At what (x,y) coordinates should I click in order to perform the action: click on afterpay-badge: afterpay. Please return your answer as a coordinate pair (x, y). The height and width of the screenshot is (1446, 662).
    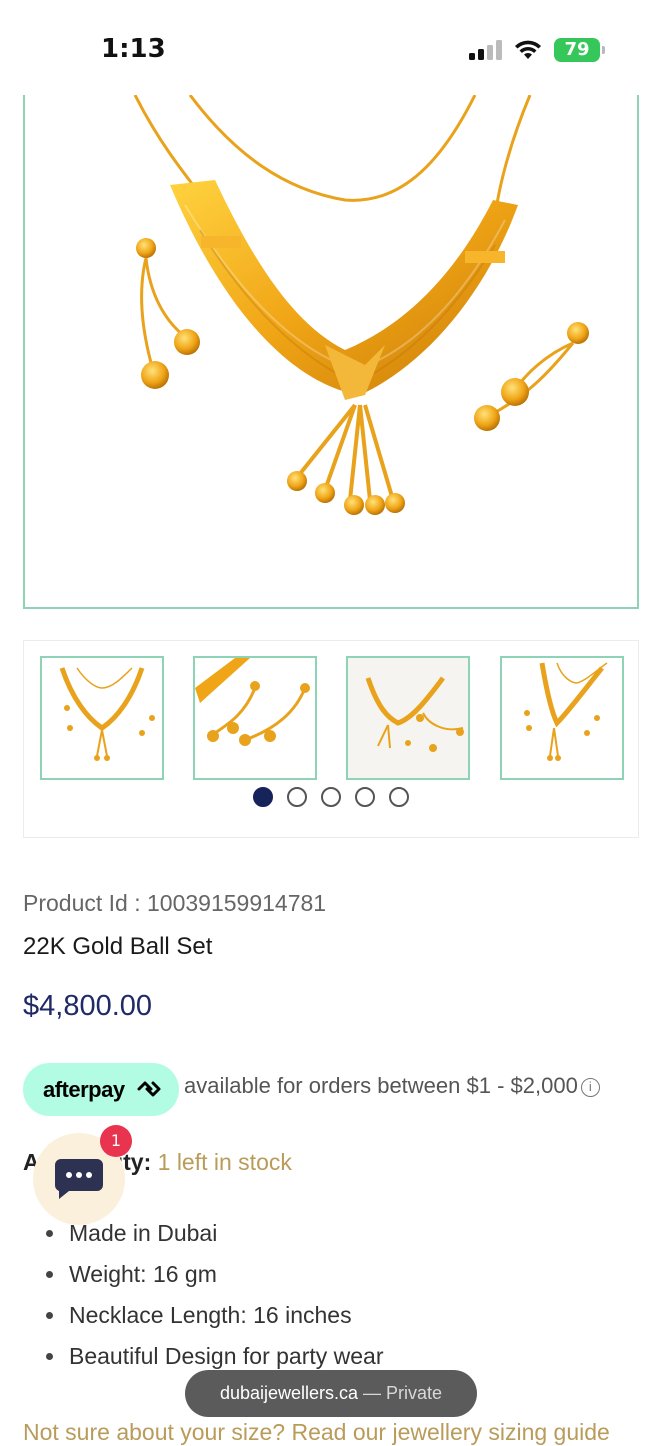
    Looking at the image, I should click on (101, 1089).